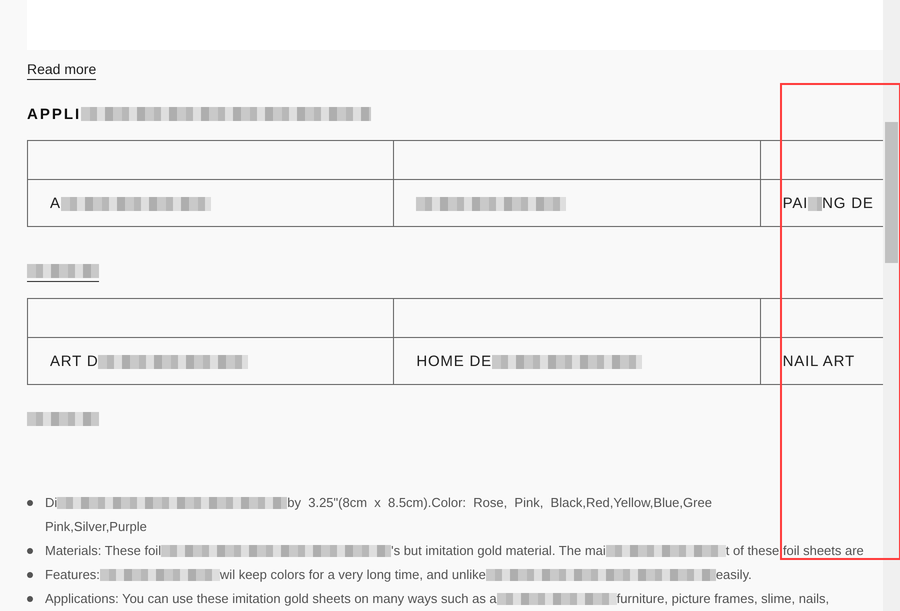 The width and height of the screenshot is (900, 611). Describe the element at coordinates (891, 305) in the screenshot. I see `scrollbar` at that location.